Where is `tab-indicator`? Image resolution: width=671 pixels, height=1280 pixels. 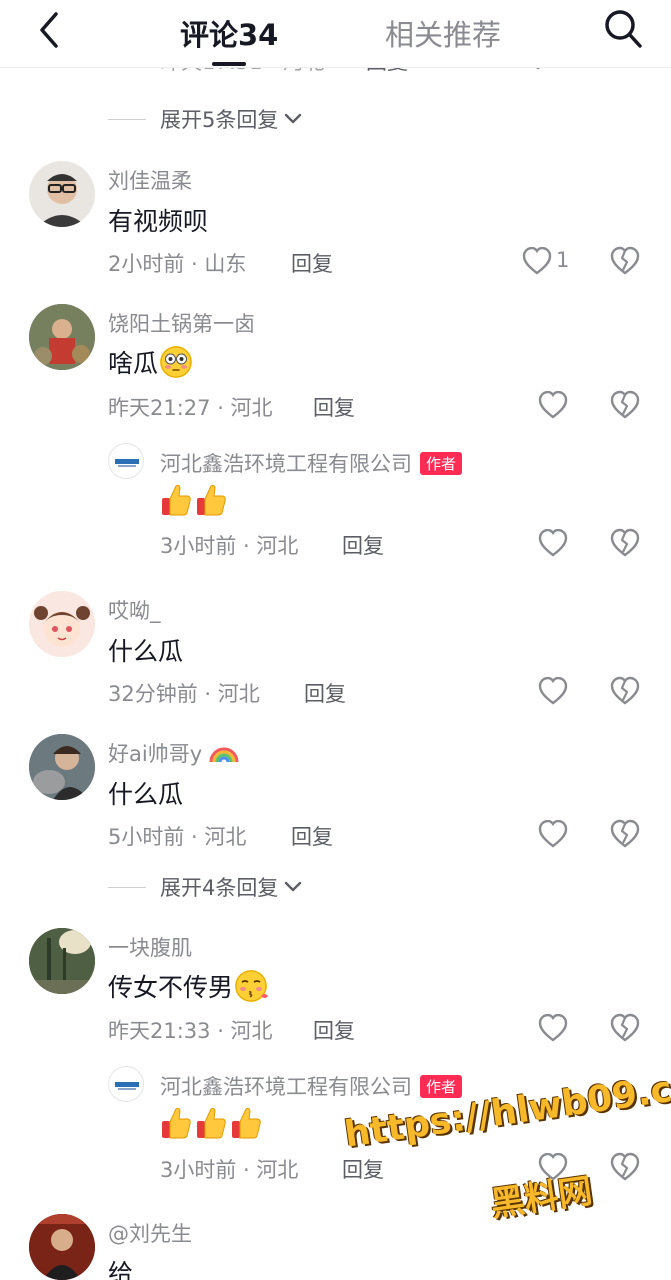 tab-indicator is located at coordinates (229, 64).